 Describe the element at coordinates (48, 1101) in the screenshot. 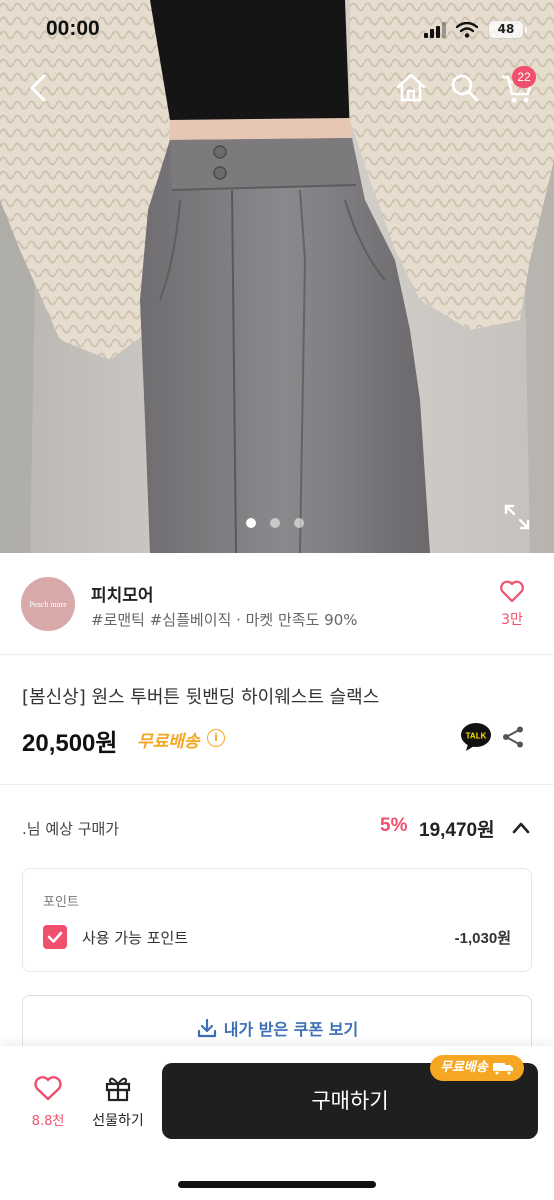

I see `wishlist-button: 8.8천` at that location.